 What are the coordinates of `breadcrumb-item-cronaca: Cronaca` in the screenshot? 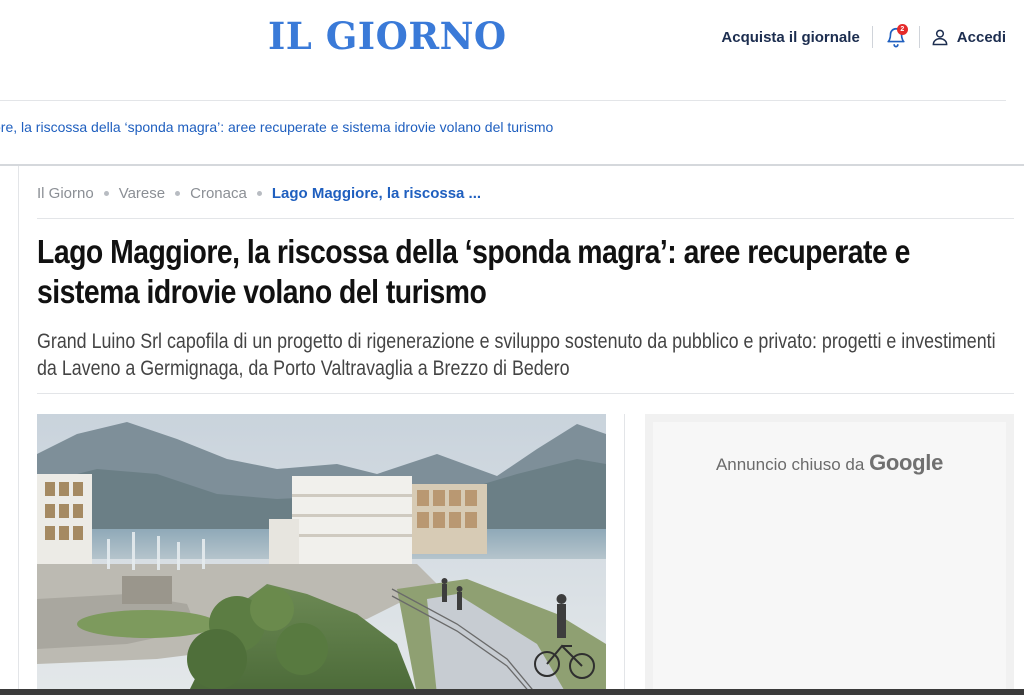 It's located at (218, 193).